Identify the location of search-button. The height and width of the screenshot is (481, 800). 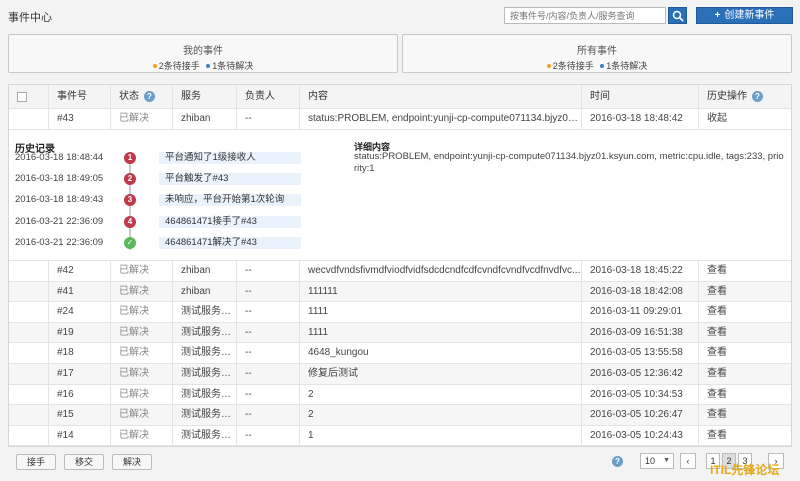
(677, 15).